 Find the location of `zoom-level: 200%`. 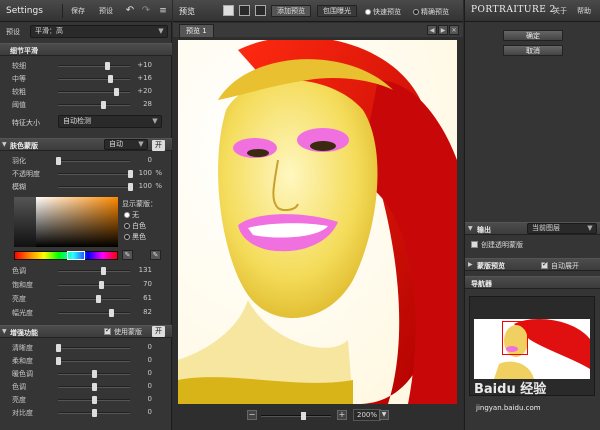

zoom-level: 200% is located at coordinates (367, 415).